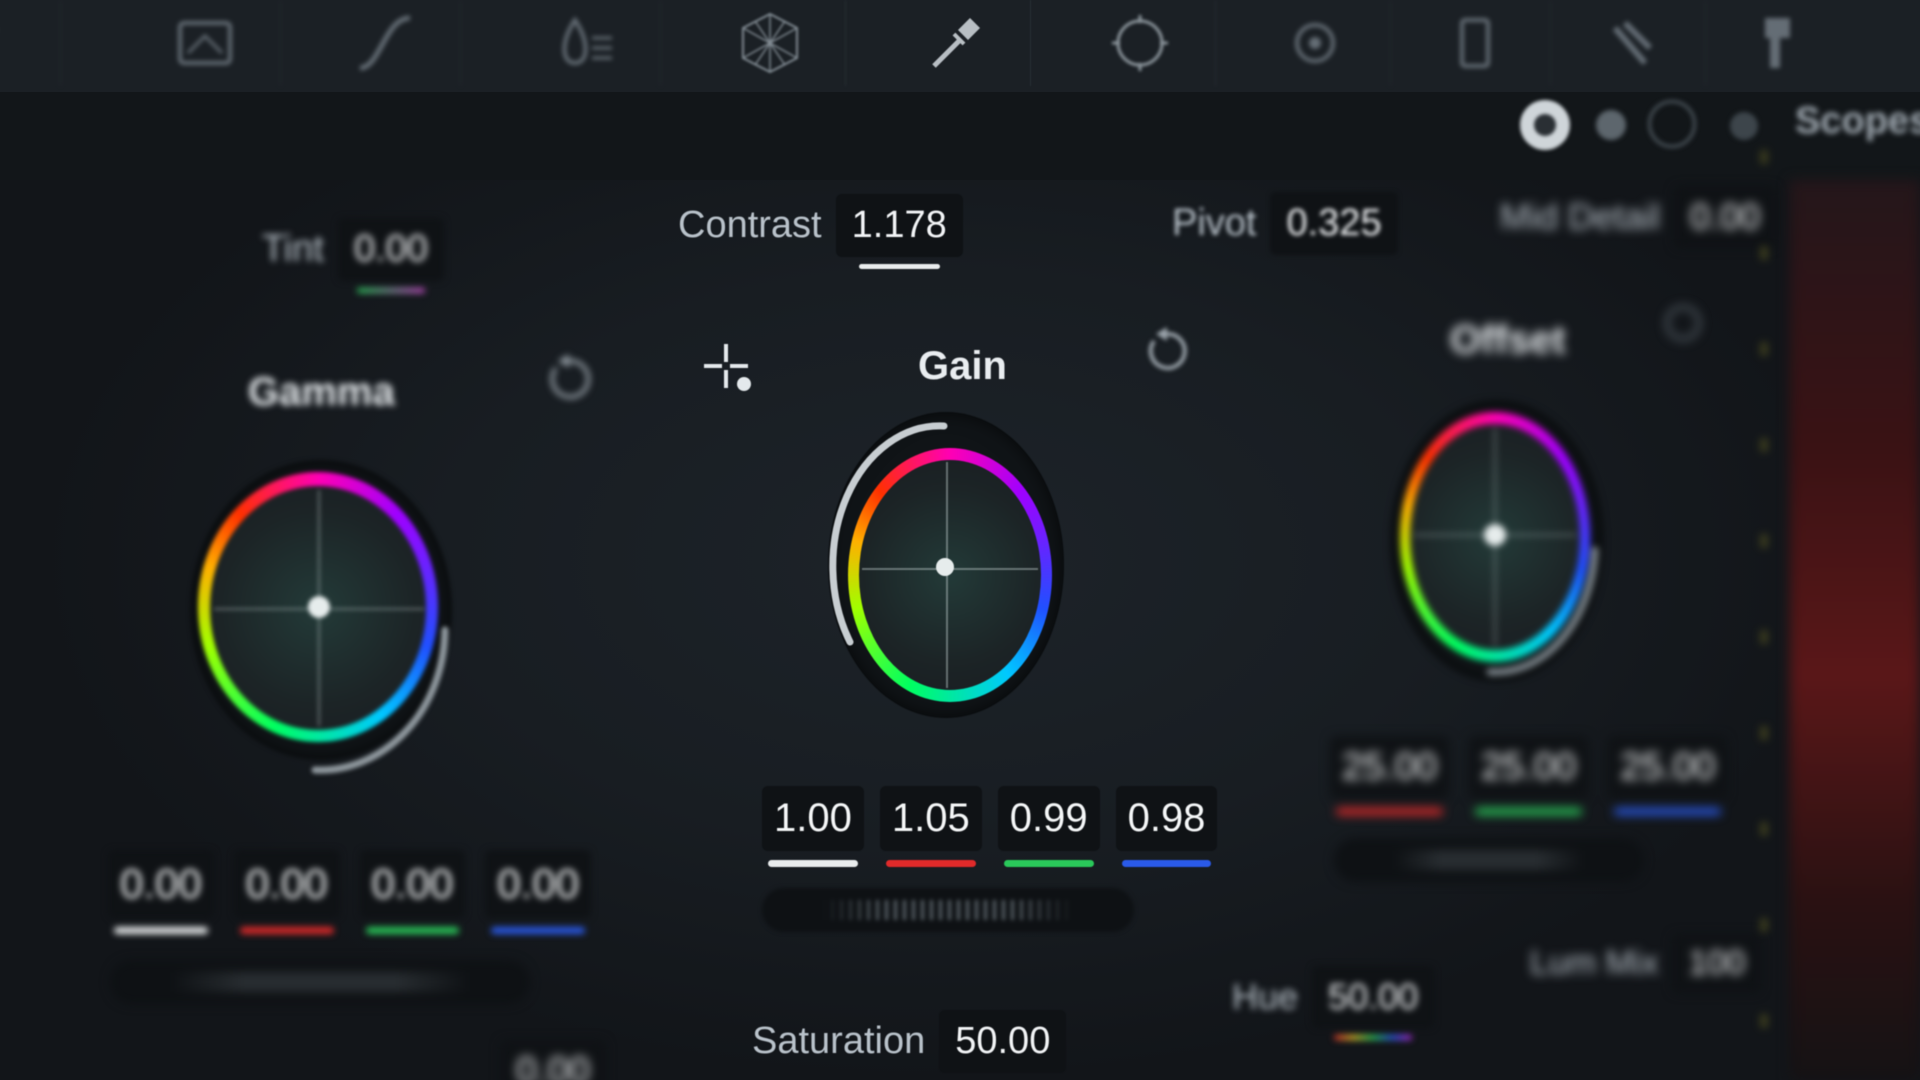 This screenshot has width=1920, height=1080. What do you see at coordinates (1265, 996) in the screenshot?
I see `hue-label: Hue` at bounding box center [1265, 996].